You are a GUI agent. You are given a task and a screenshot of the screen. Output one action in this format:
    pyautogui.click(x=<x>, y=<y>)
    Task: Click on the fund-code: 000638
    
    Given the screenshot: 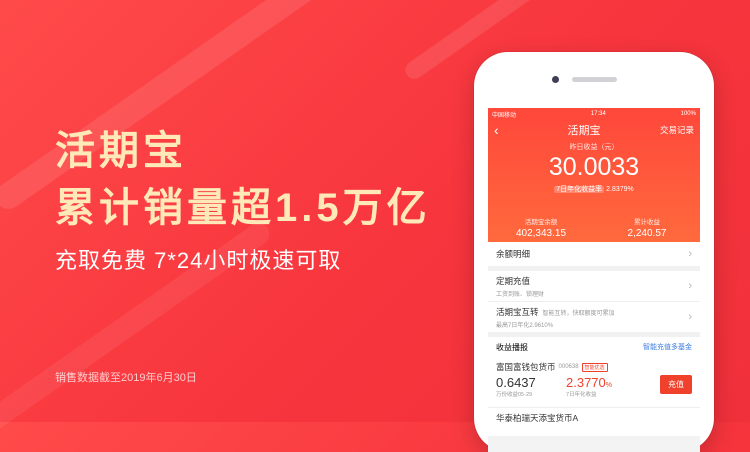 What is the action you would take?
    pyautogui.click(x=568, y=367)
    